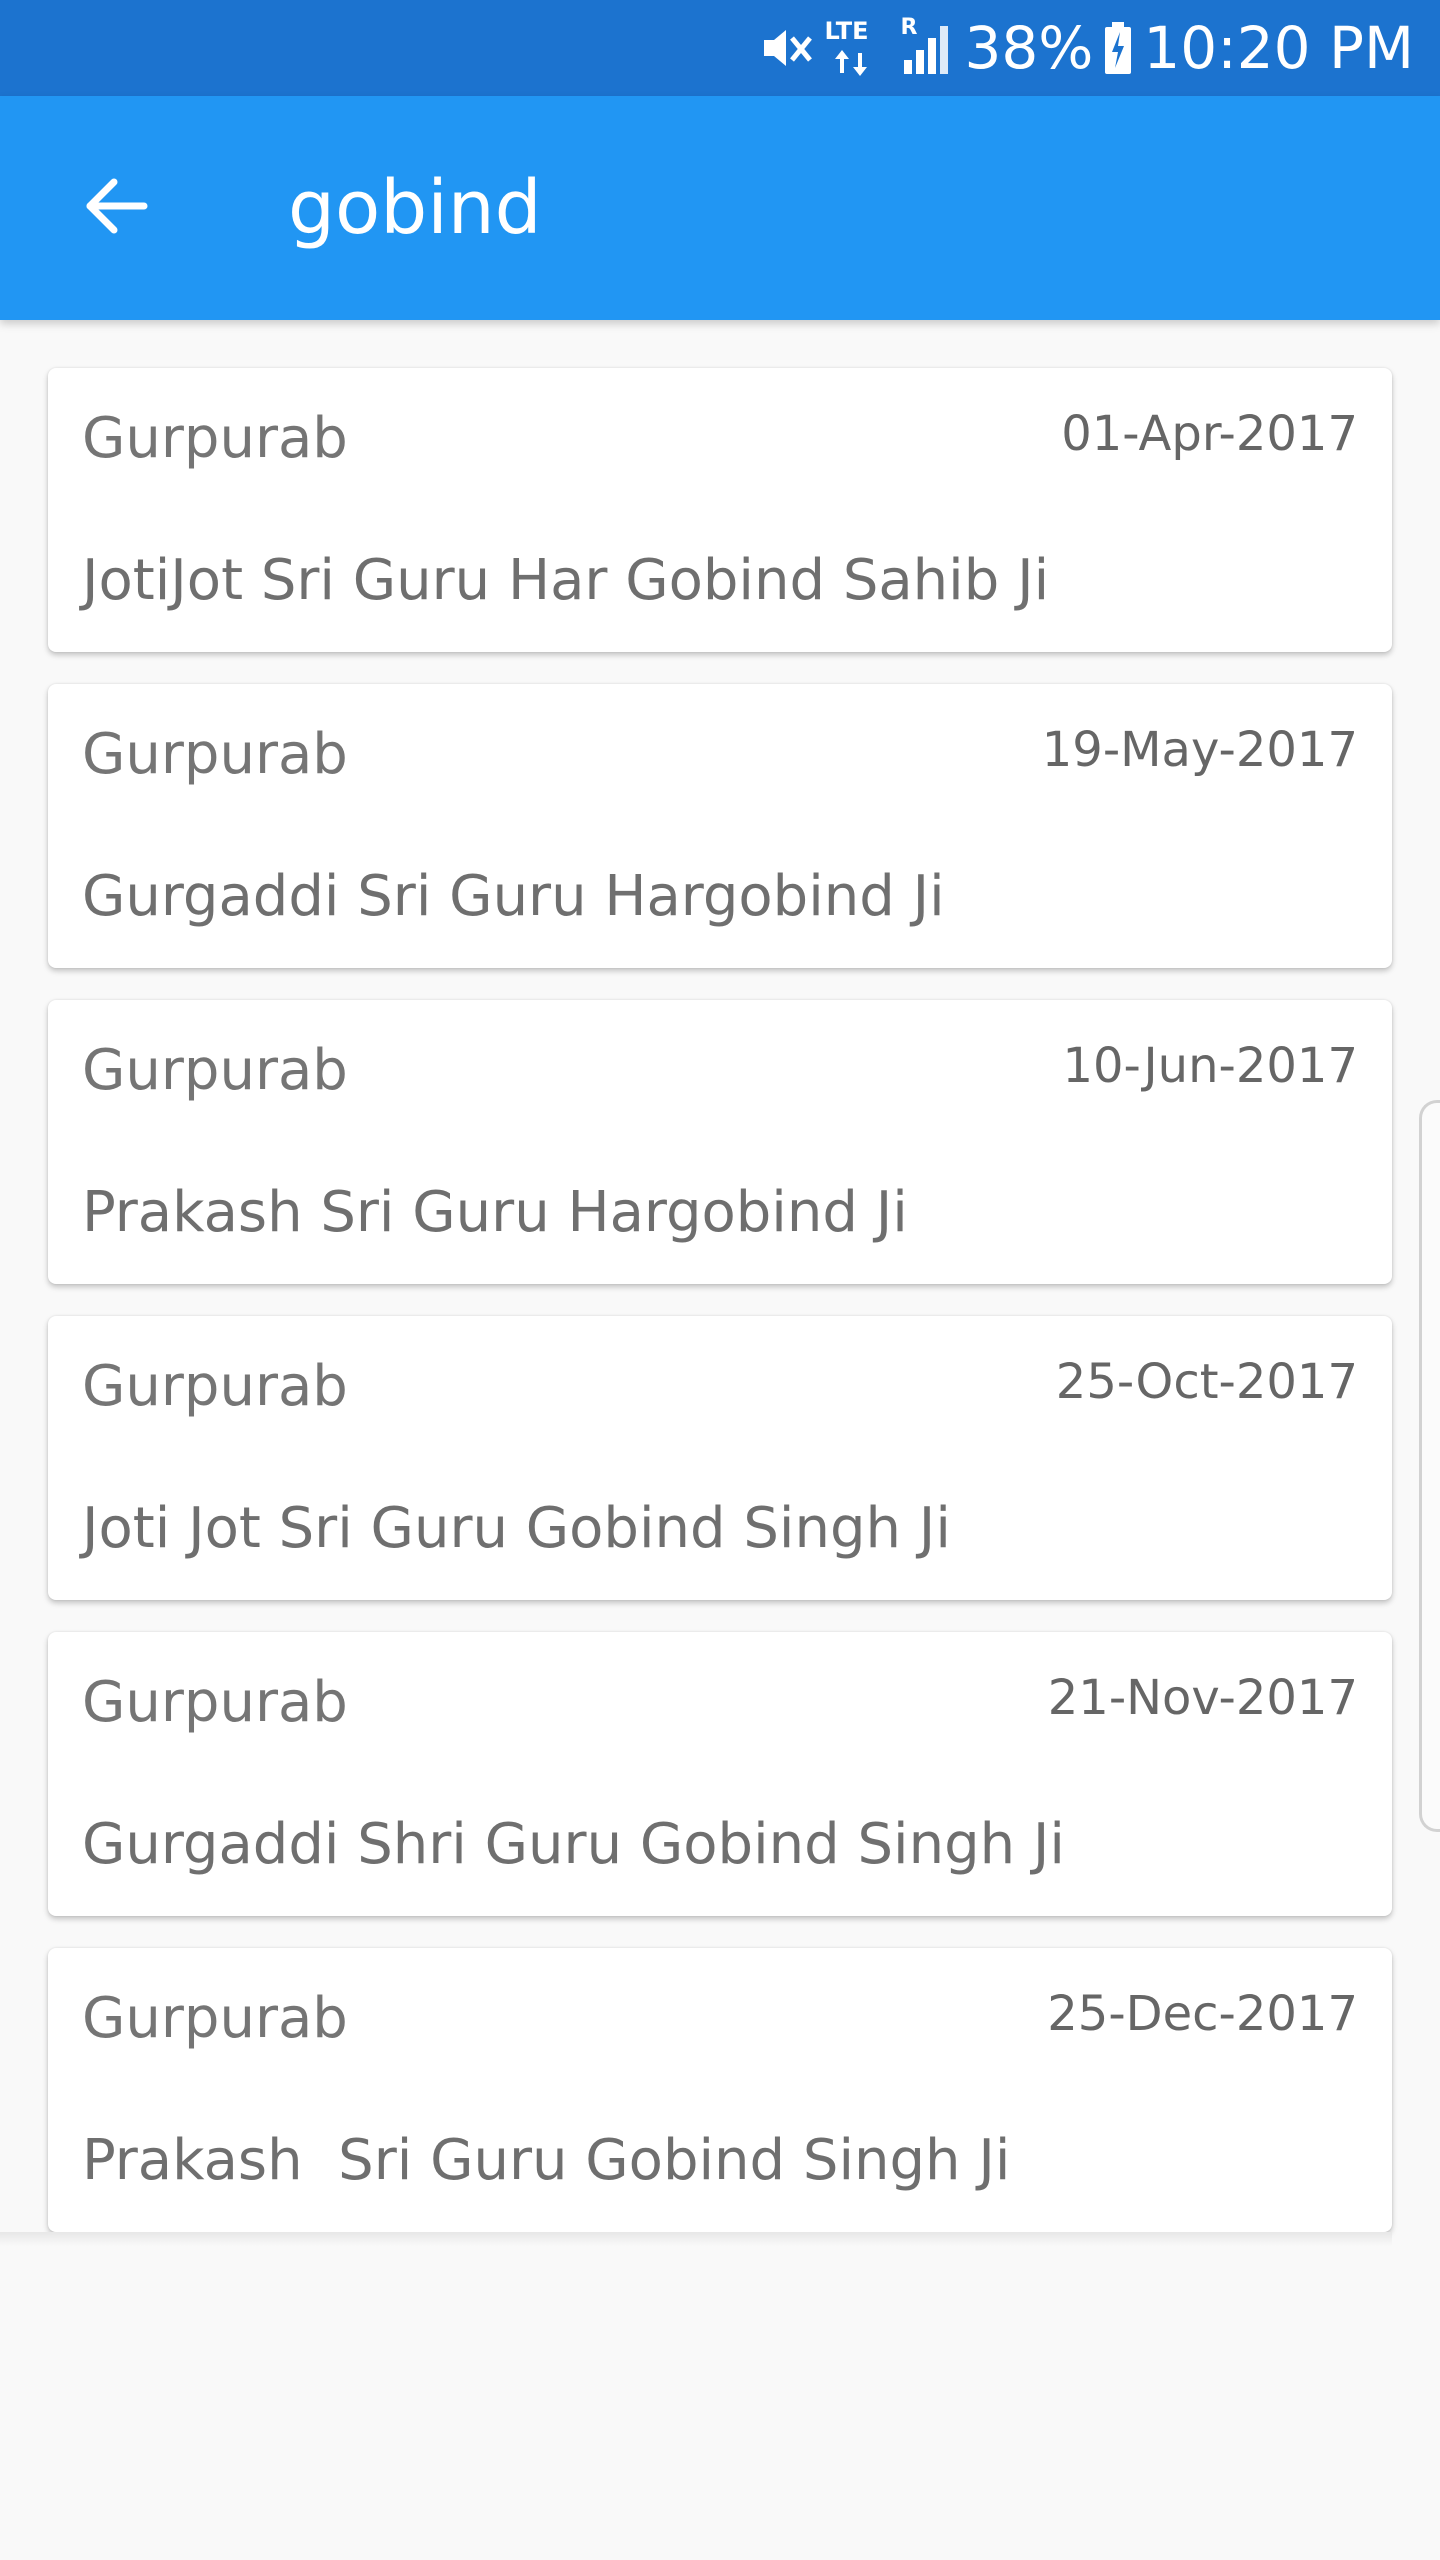  What do you see at coordinates (846, 31) in the screenshot?
I see `lte-label: LTE` at bounding box center [846, 31].